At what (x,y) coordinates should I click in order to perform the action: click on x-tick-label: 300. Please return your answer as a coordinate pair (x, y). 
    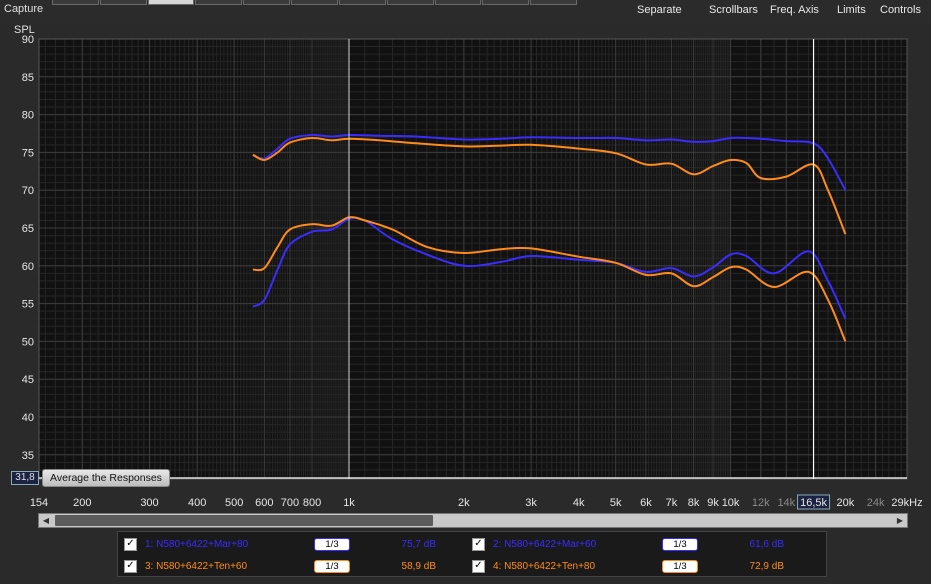
    Looking at the image, I should click on (149, 503).